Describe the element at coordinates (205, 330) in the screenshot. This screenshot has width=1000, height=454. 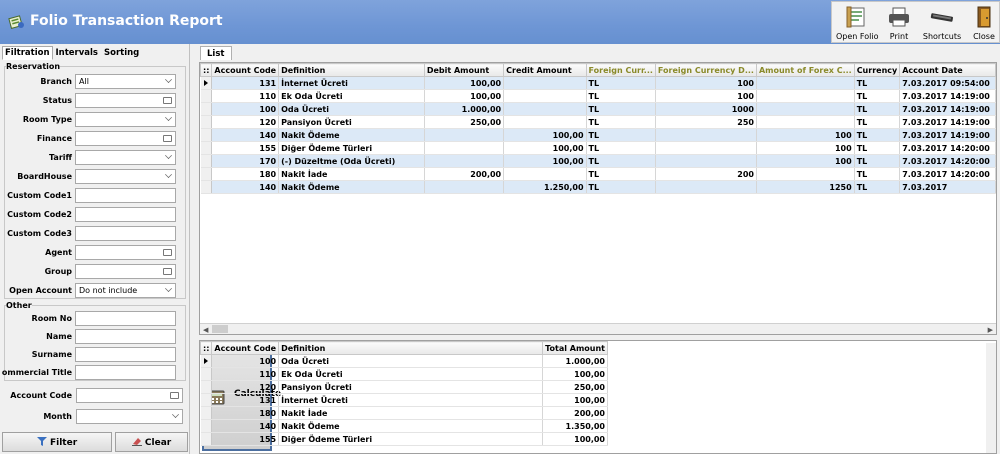
I see `scroll-left-icon: ◀` at that location.